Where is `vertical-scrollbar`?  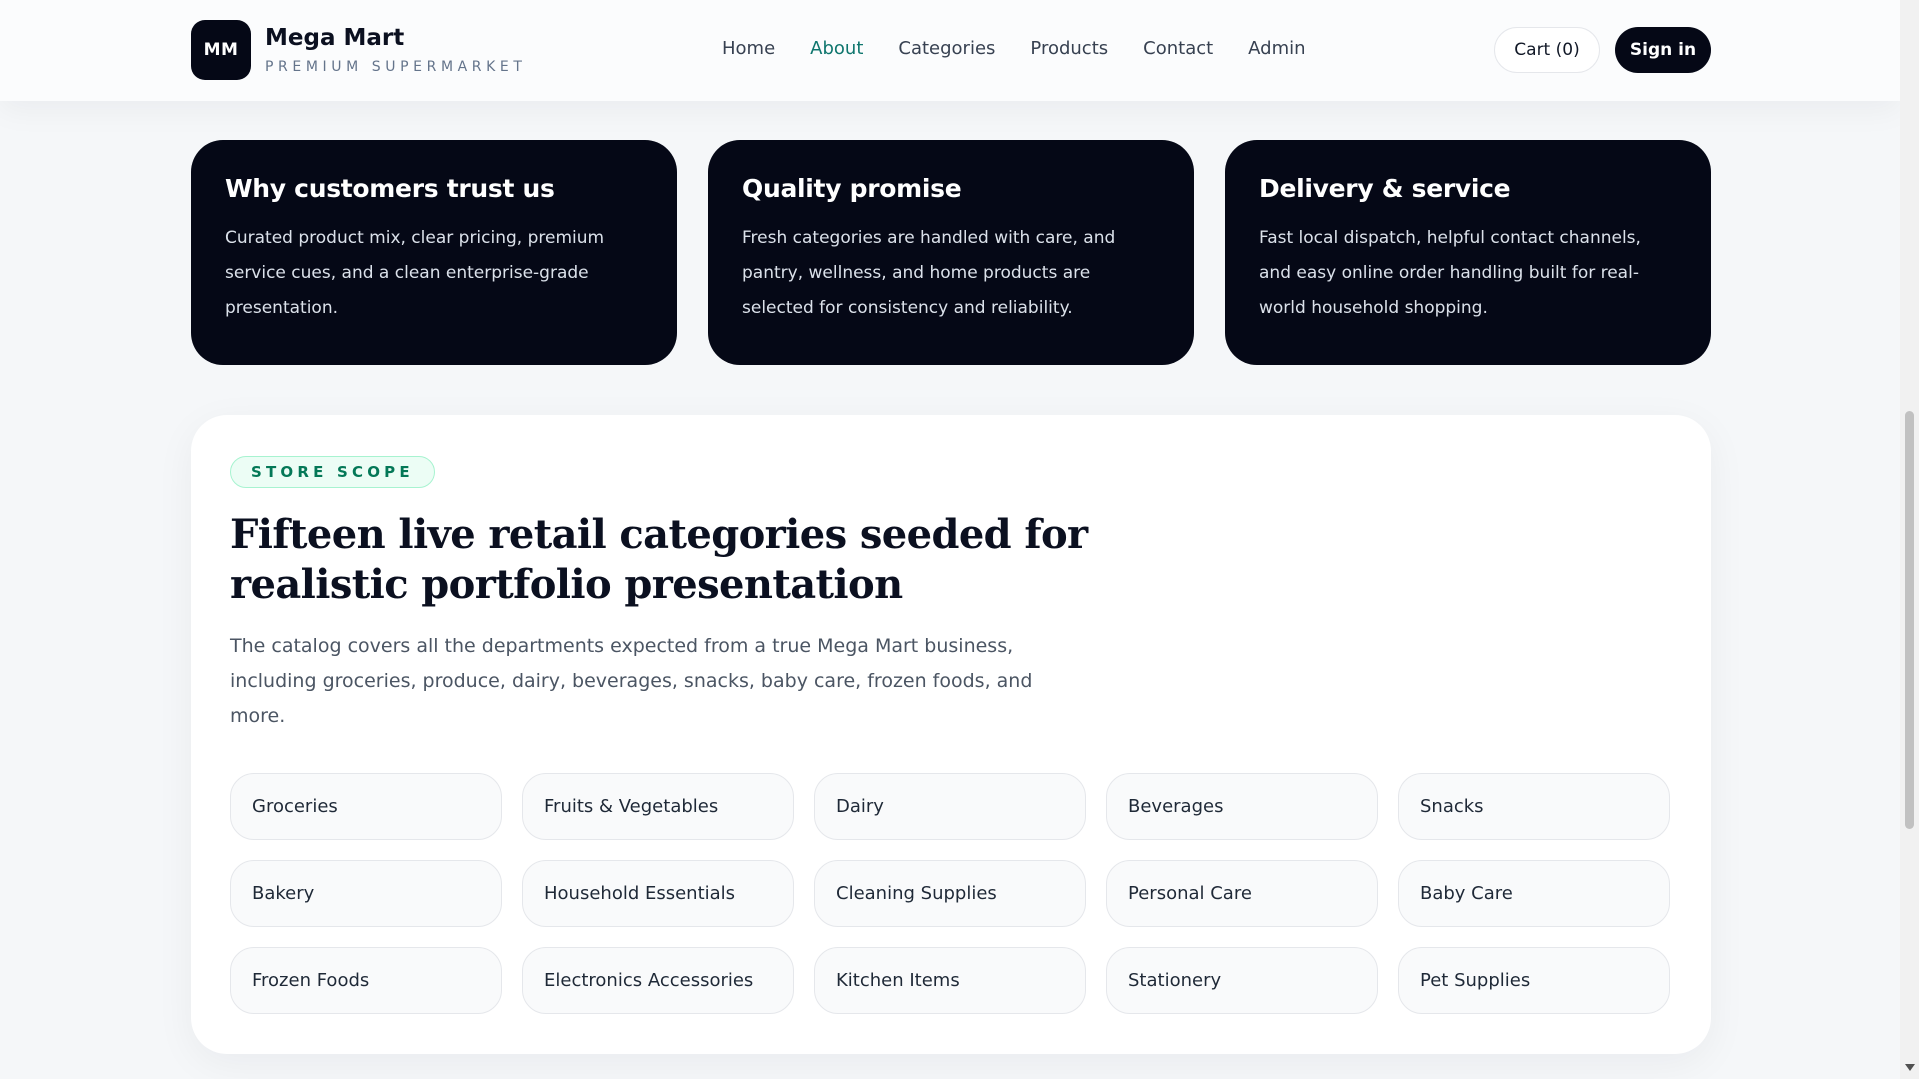 vertical-scrollbar is located at coordinates (1909, 539).